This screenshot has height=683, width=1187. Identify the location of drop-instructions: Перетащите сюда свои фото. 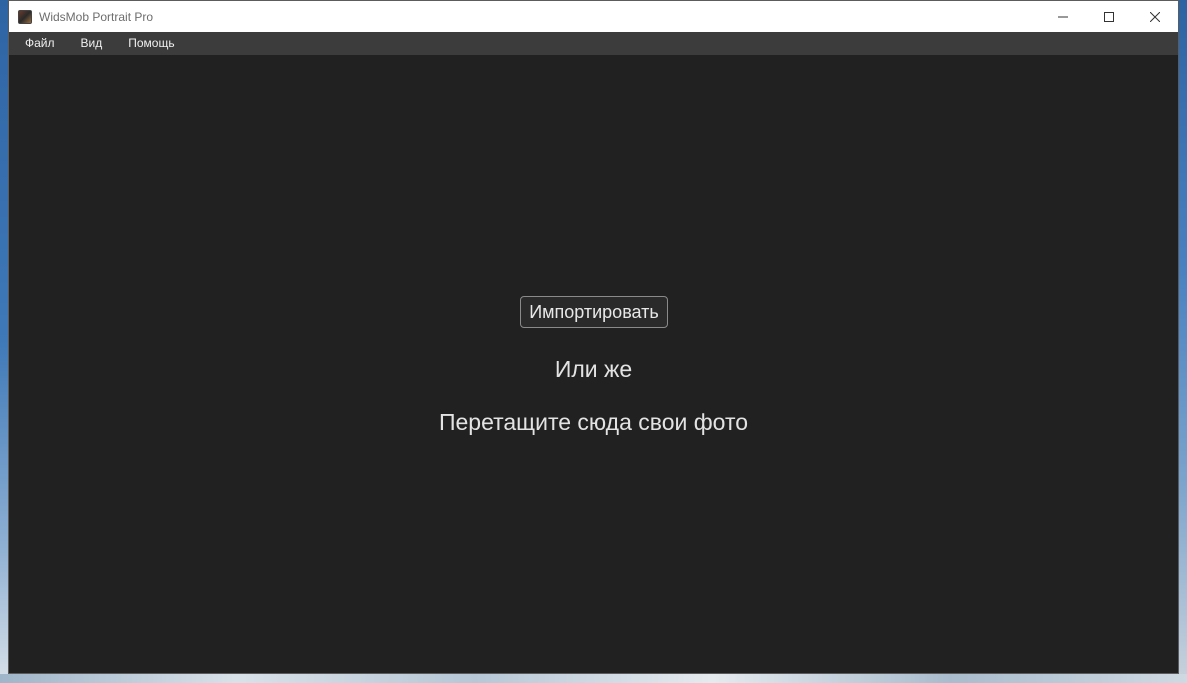
(593, 422).